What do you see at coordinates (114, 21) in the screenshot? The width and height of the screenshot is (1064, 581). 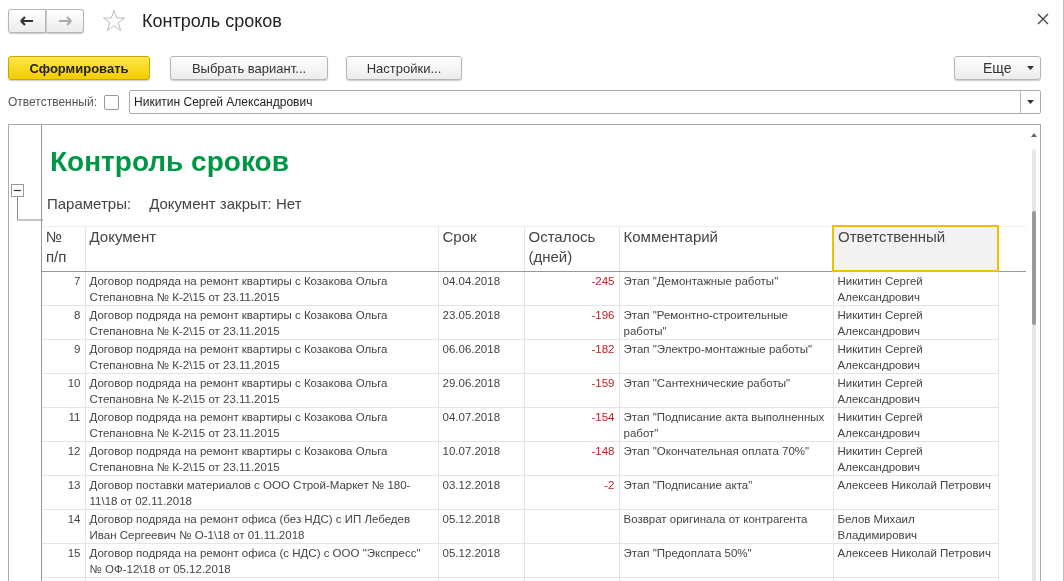 I see `star-icon` at bounding box center [114, 21].